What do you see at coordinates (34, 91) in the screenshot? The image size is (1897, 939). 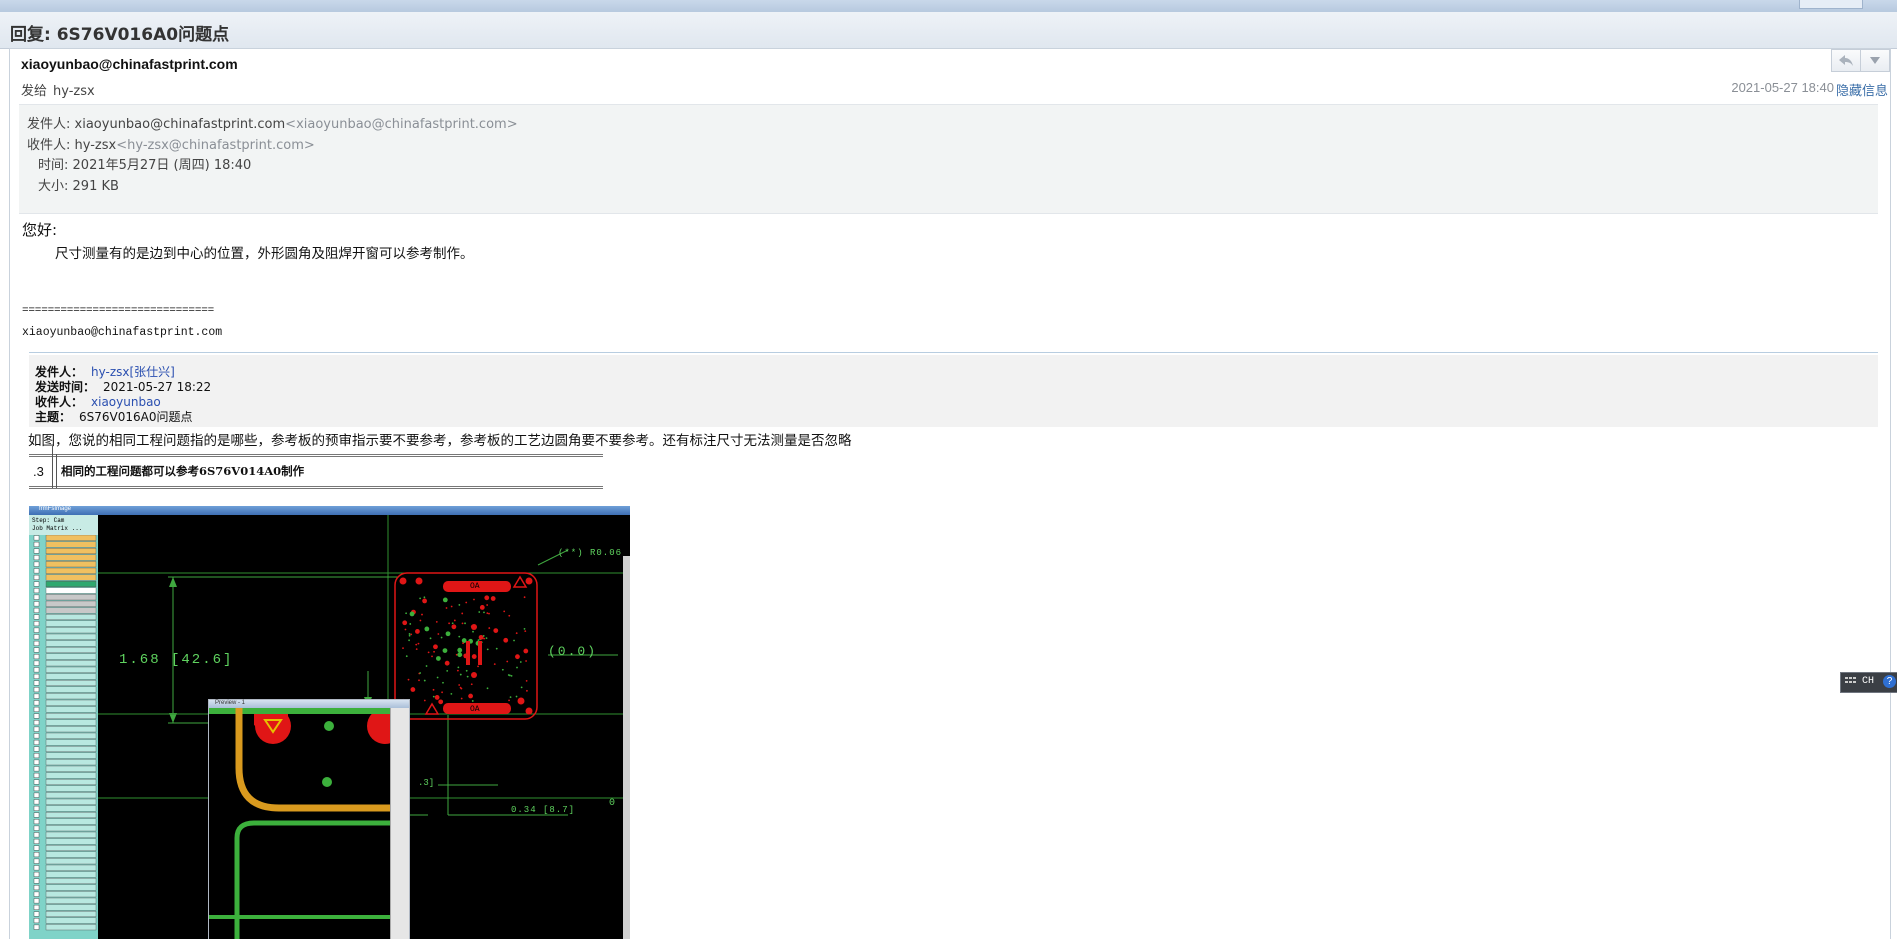 I see `to-prefix: 发给` at bounding box center [34, 91].